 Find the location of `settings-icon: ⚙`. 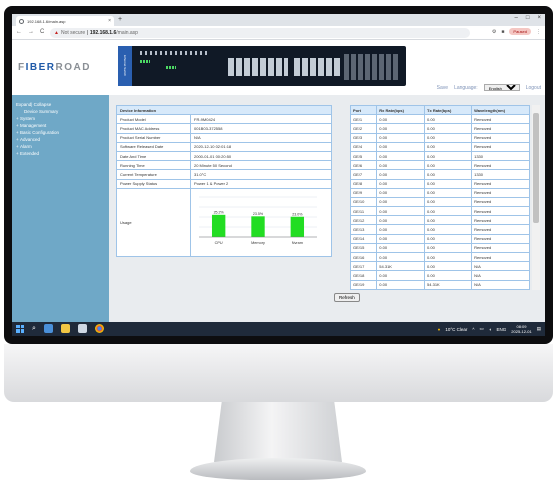

settings-icon: ⚙ is located at coordinates (494, 32).